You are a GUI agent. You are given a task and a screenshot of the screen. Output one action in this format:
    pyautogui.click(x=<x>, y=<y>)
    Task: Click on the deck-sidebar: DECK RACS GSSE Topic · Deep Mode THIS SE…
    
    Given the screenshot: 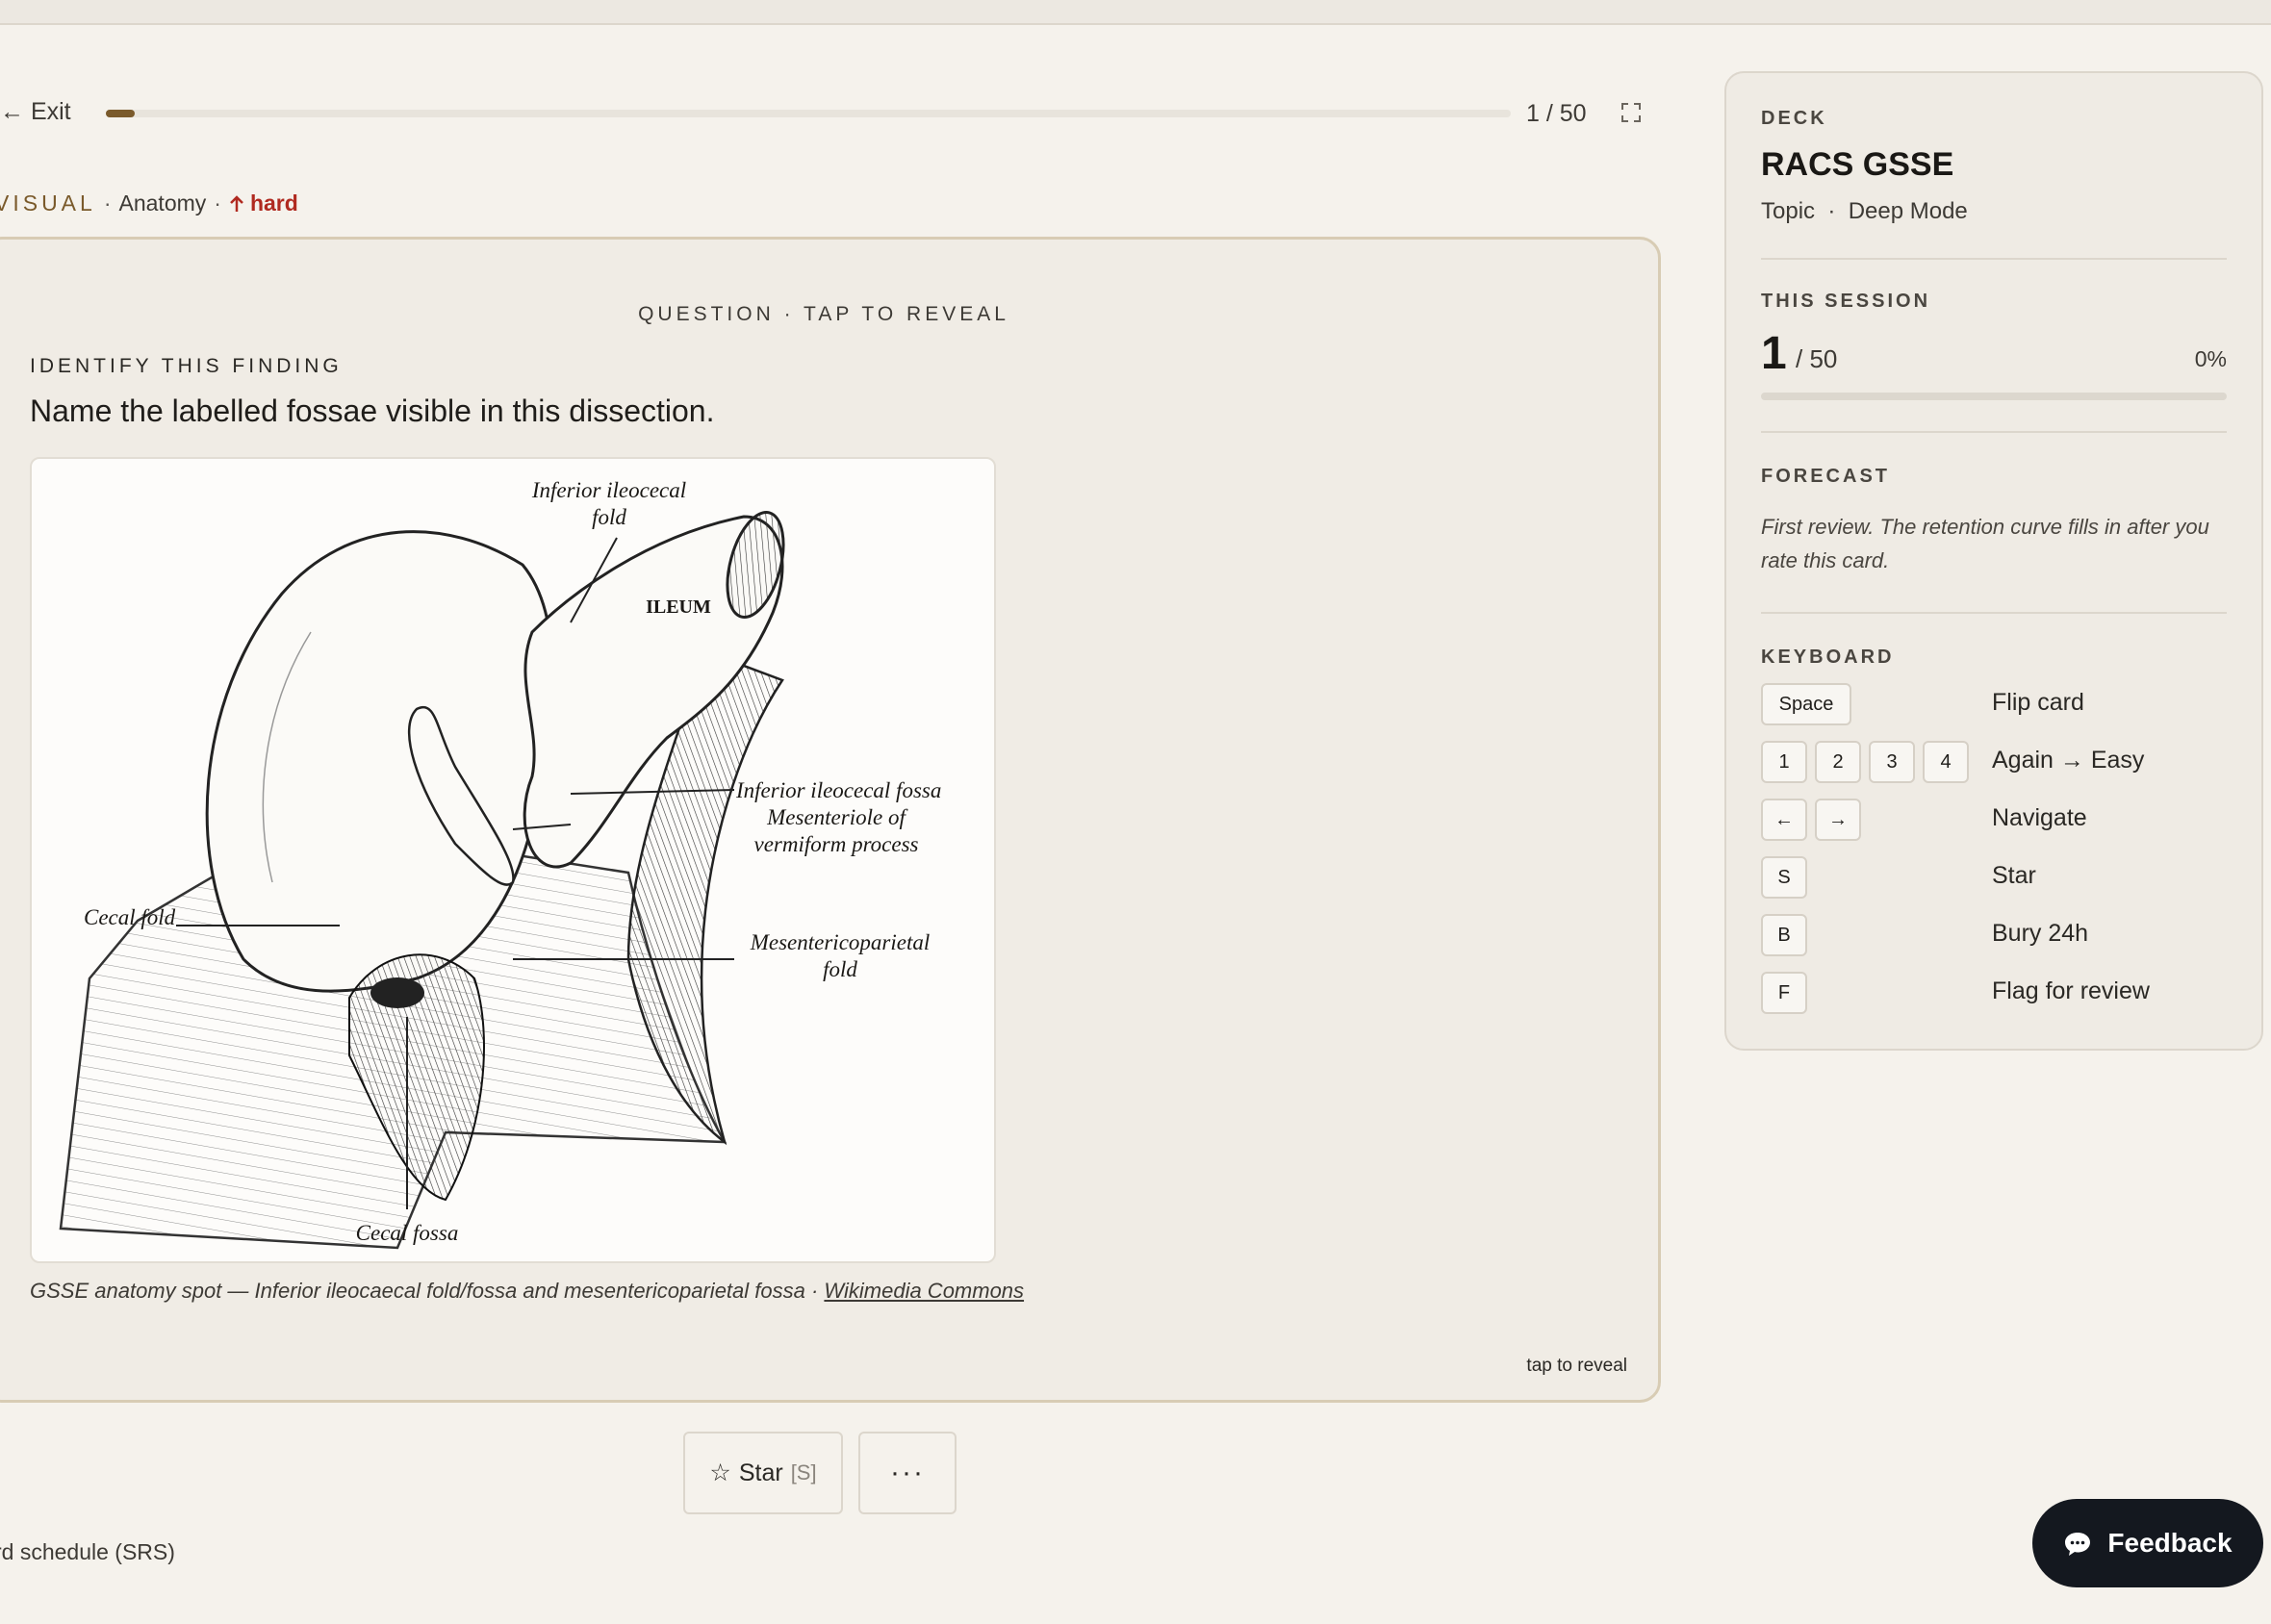 What is the action you would take?
    pyautogui.click(x=1994, y=561)
    